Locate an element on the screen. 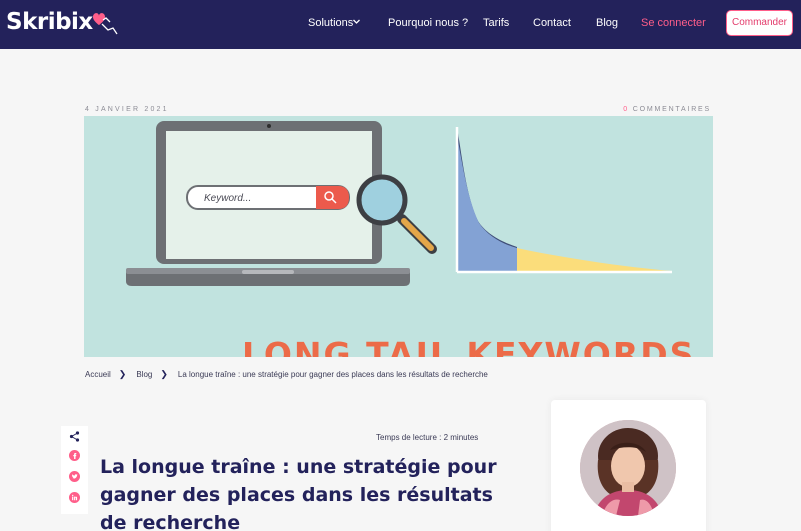 The height and width of the screenshot is (531, 801). comments-link: 0 commentaires is located at coordinates (667, 109).